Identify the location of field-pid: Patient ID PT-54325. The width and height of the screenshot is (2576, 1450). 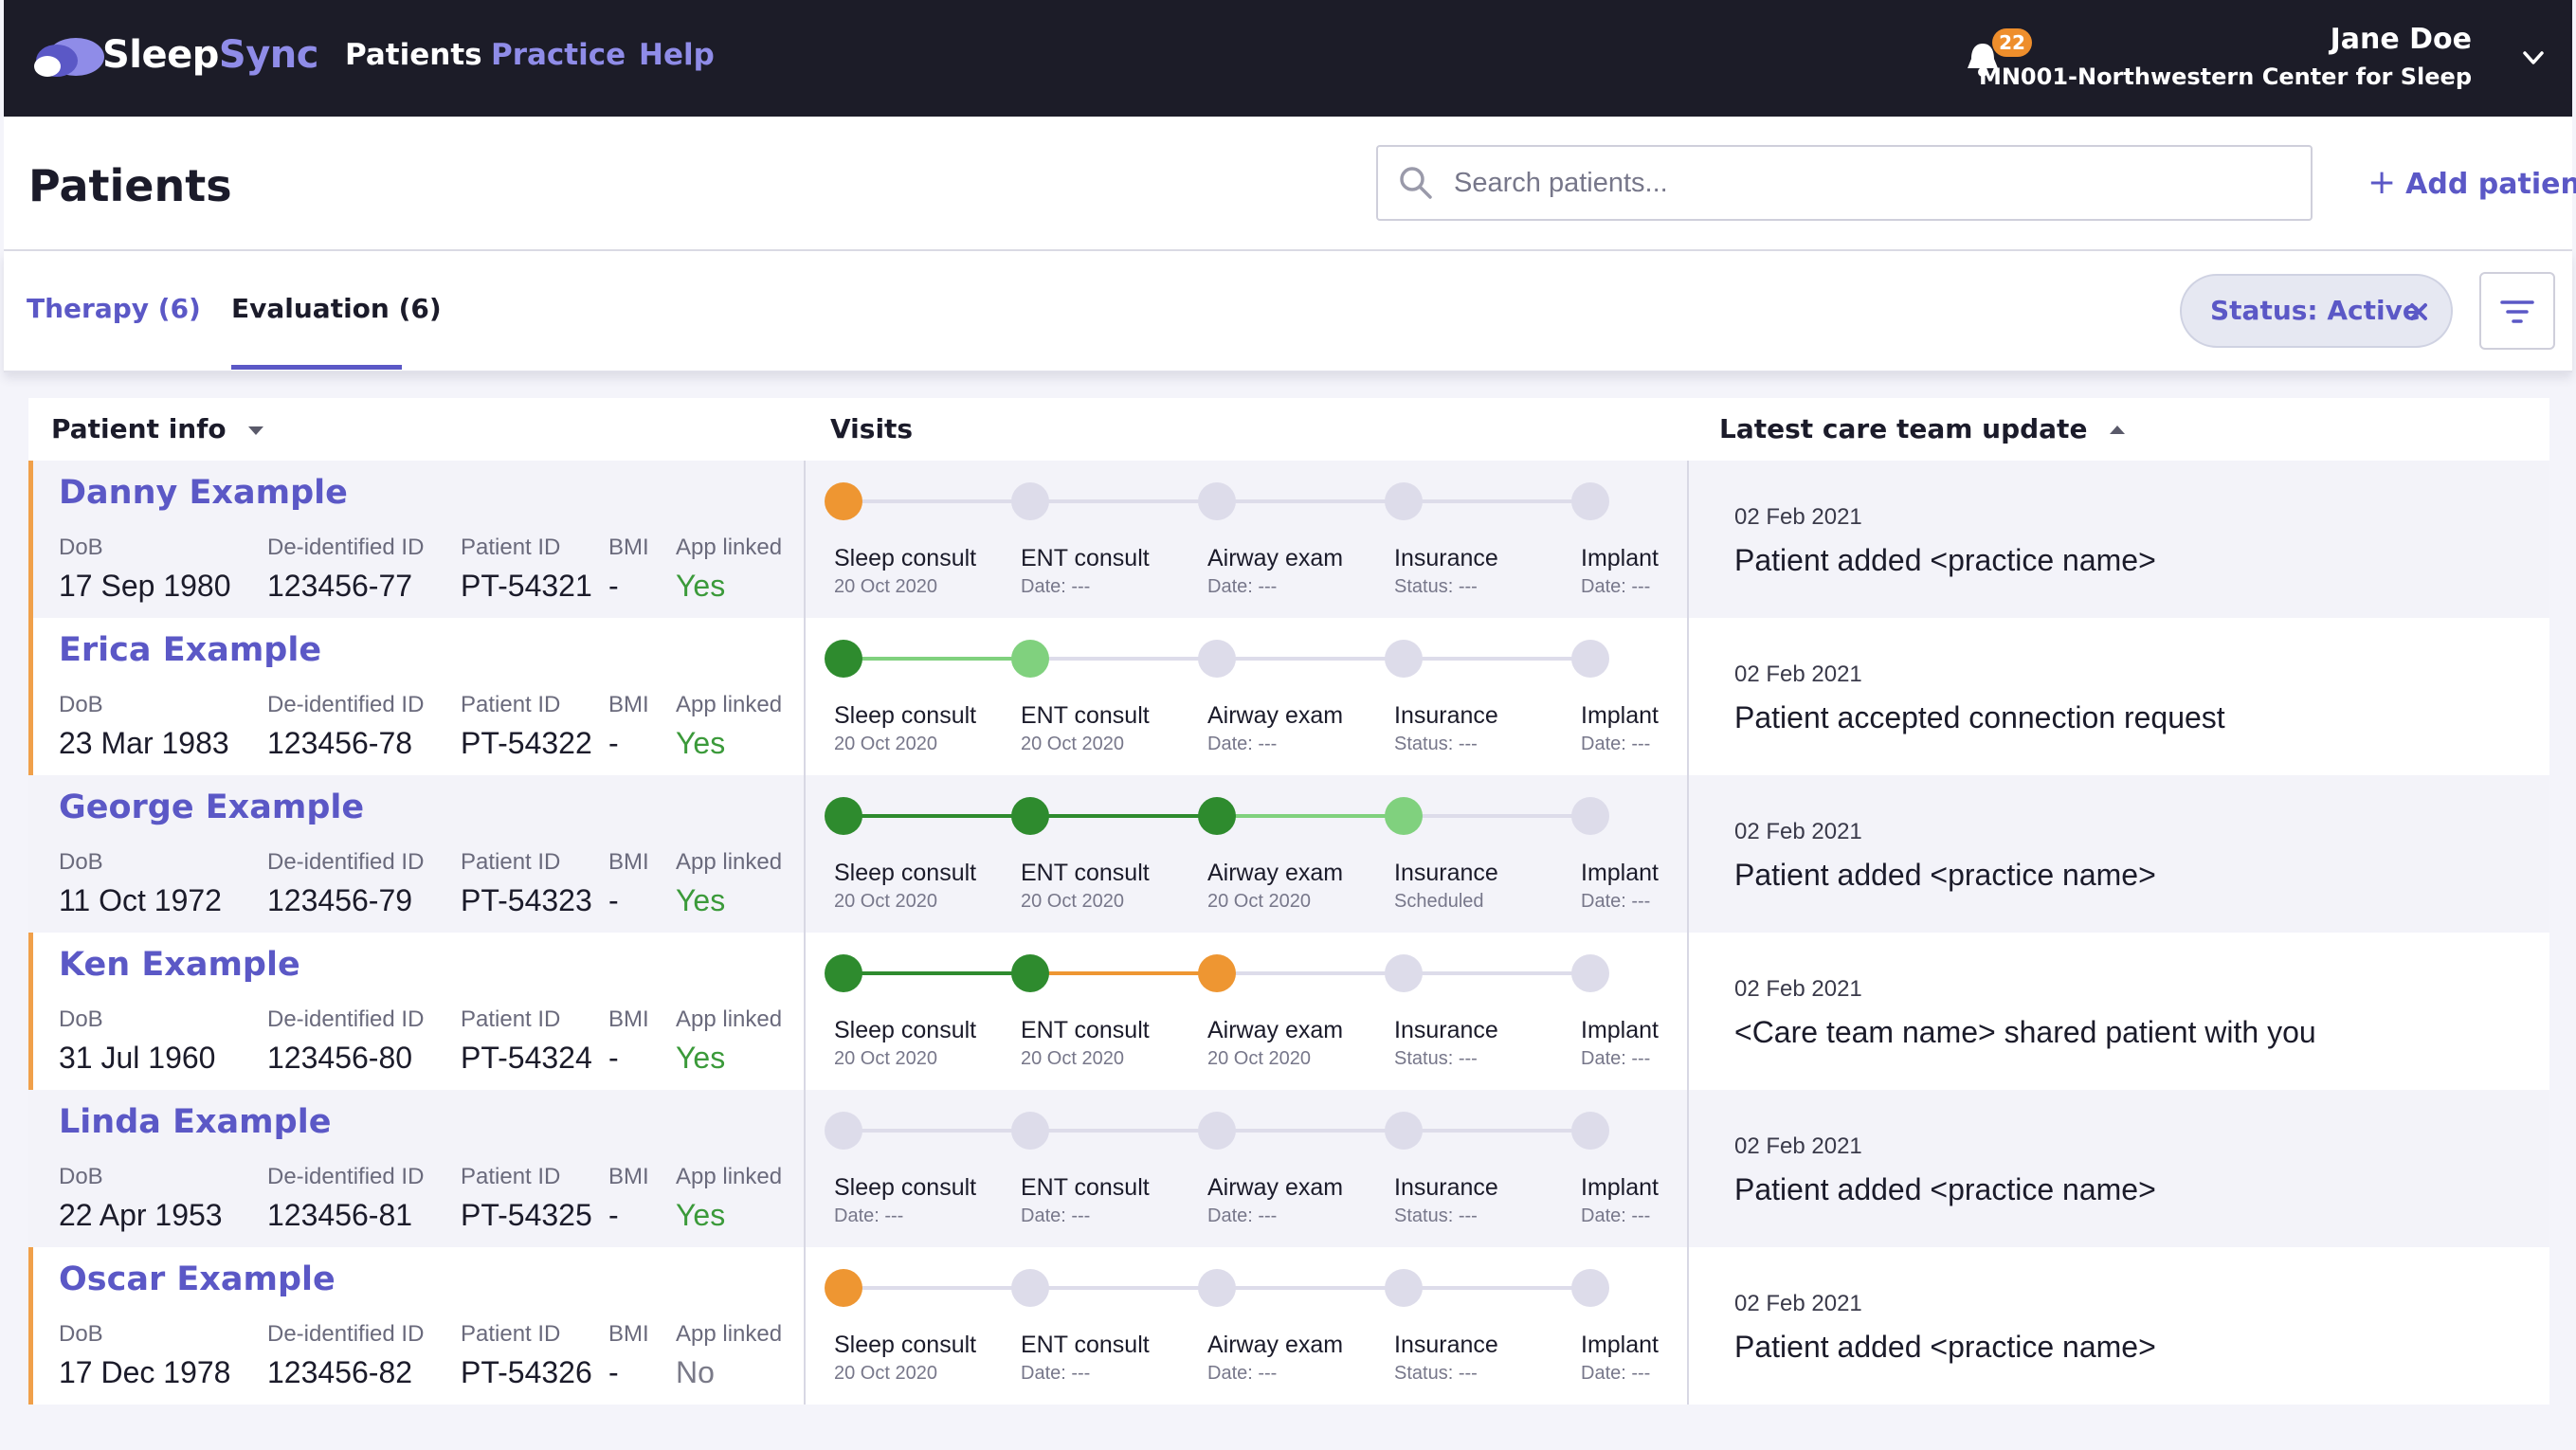
(526, 1198).